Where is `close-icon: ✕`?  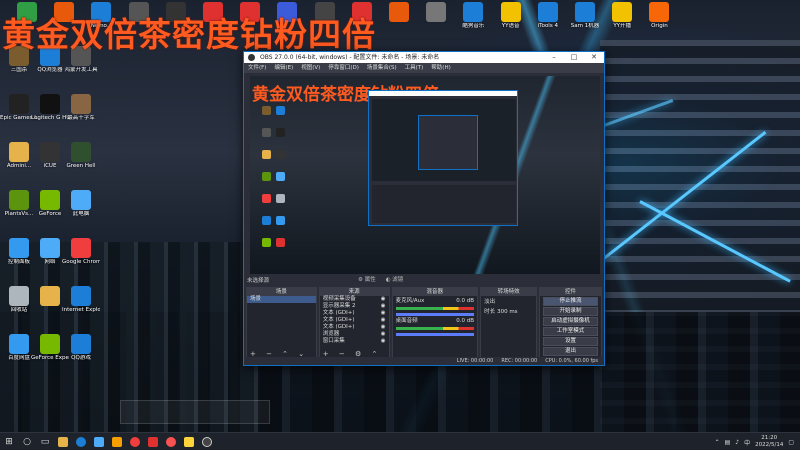
close-icon: ✕ is located at coordinates (594, 57).